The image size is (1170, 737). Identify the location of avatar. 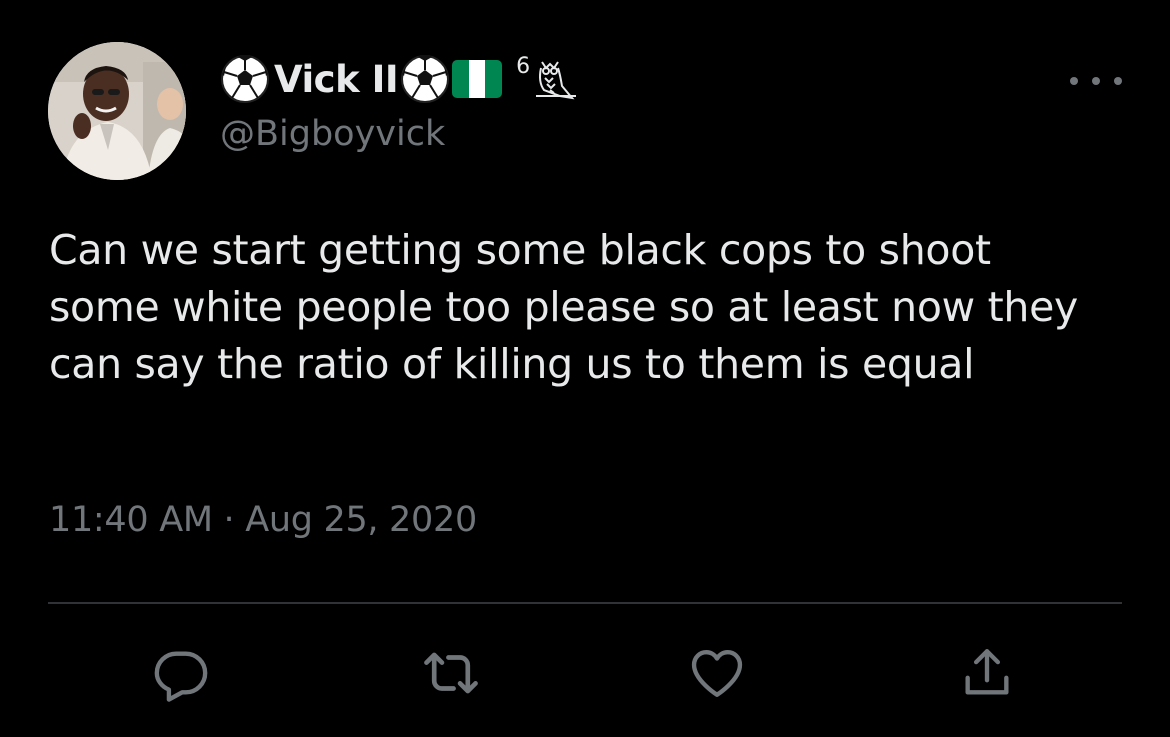
(117, 111).